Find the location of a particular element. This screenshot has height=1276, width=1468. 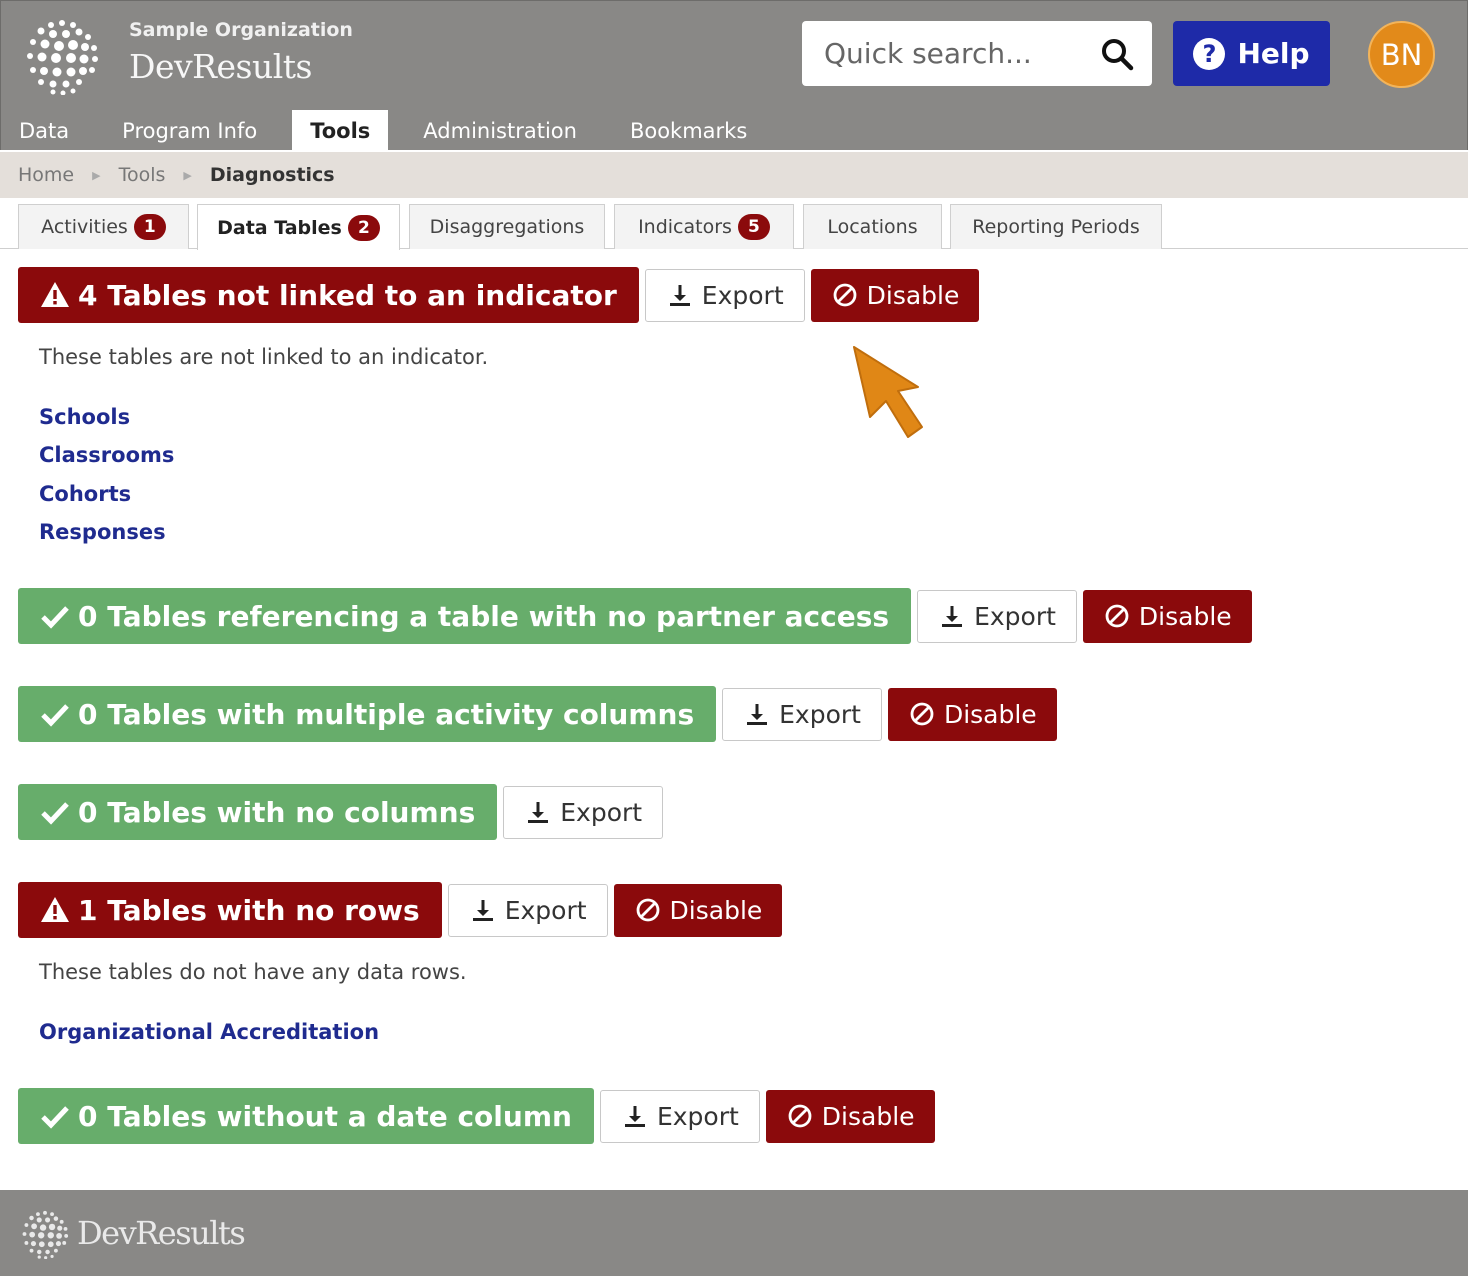

app-name: DevResults is located at coordinates (220, 66).